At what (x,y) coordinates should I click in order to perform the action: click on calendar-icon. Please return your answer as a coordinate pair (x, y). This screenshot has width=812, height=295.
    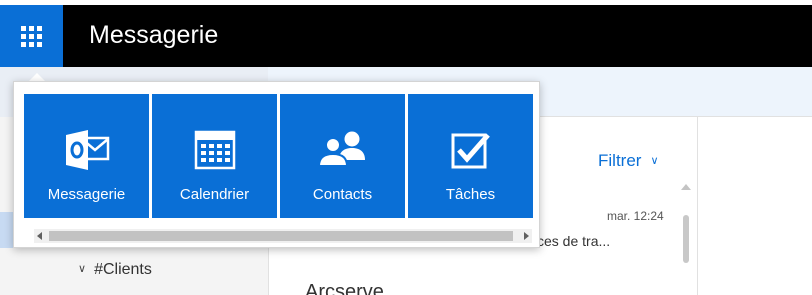
    Looking at the image, I should click on (214, 150).